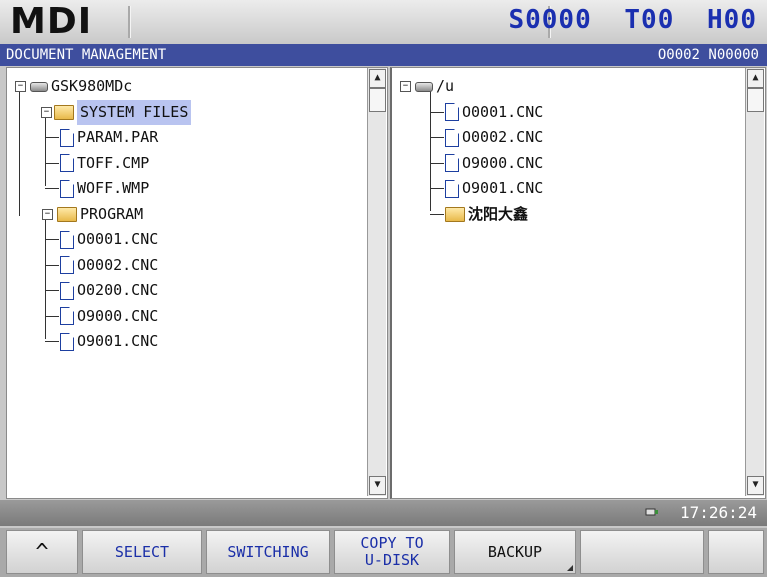  Describe the element at coordinates (471, 87) in the screenshot. I see `tree-node-root: − /u` at that location.